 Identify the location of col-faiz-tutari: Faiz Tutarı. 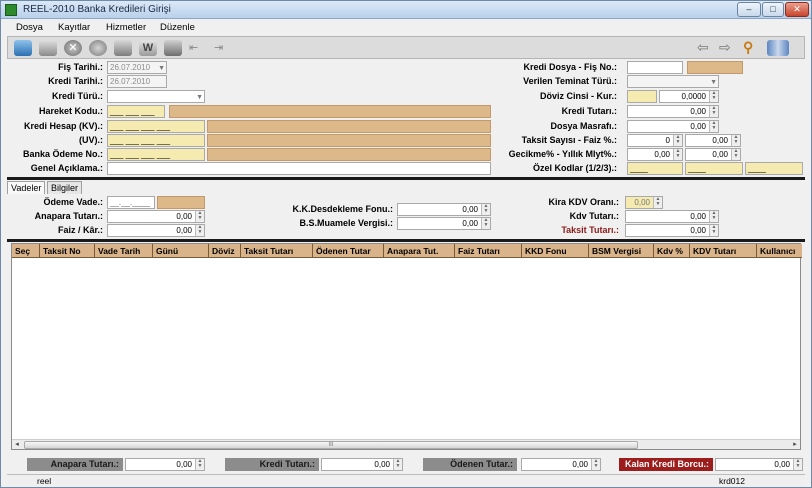
(488, 251).